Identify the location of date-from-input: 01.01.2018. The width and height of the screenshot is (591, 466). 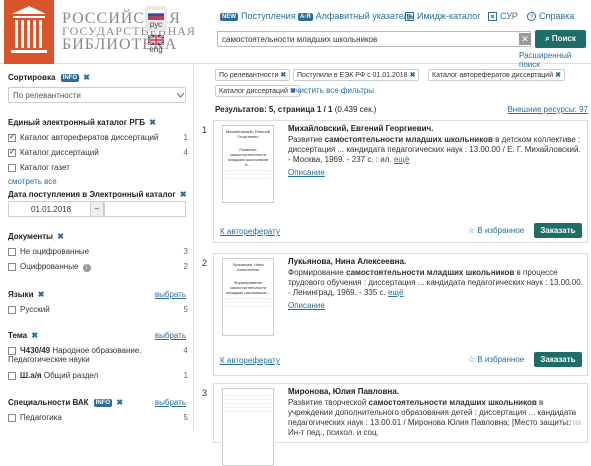
(50, 209).